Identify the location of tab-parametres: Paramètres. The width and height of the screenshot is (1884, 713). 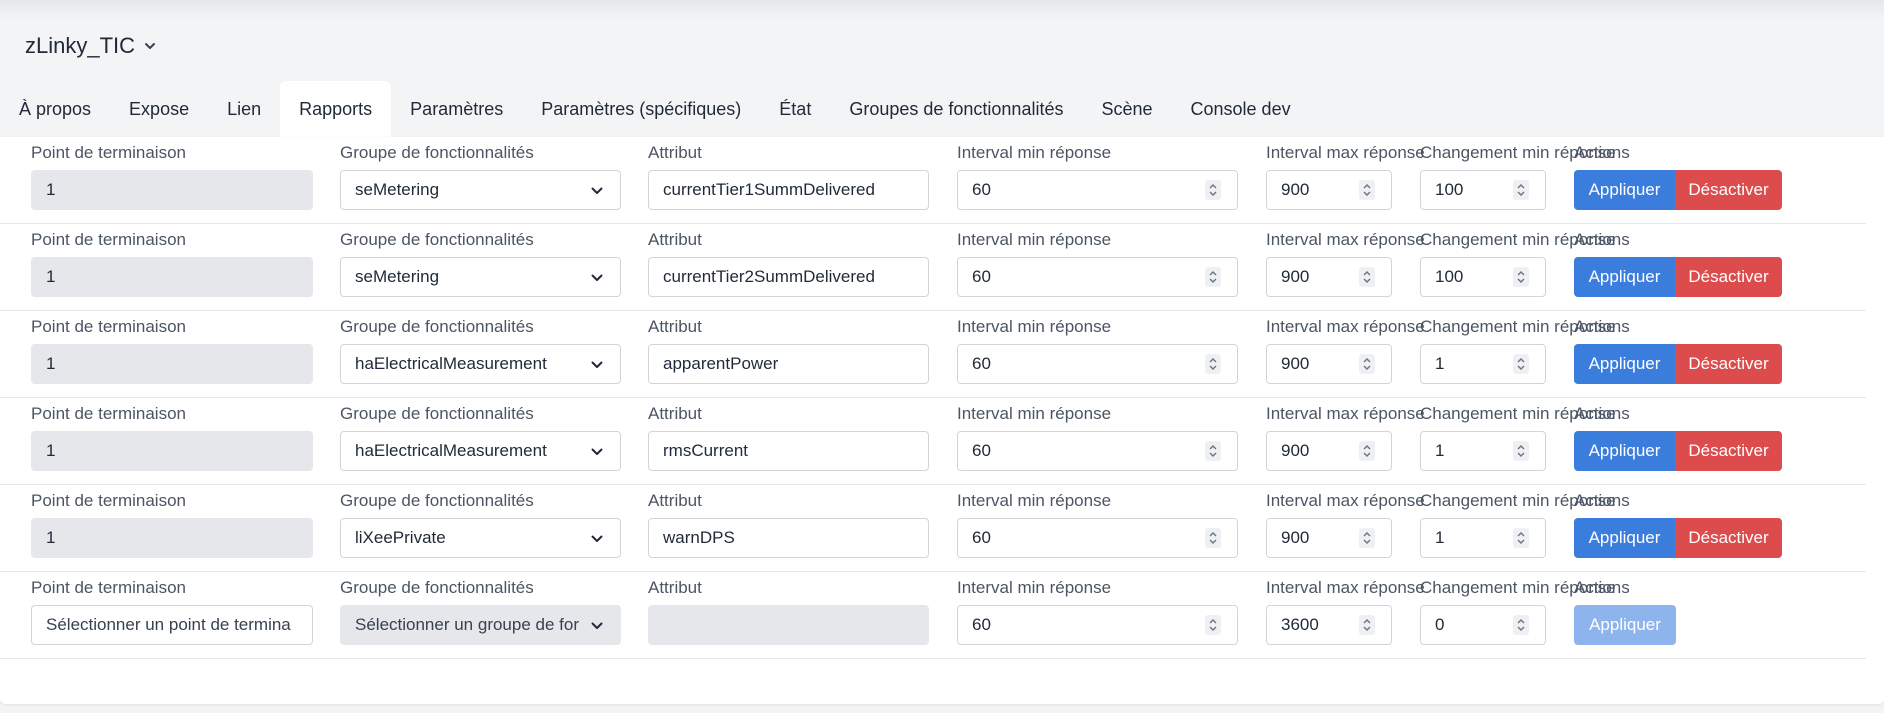
(456, 109).